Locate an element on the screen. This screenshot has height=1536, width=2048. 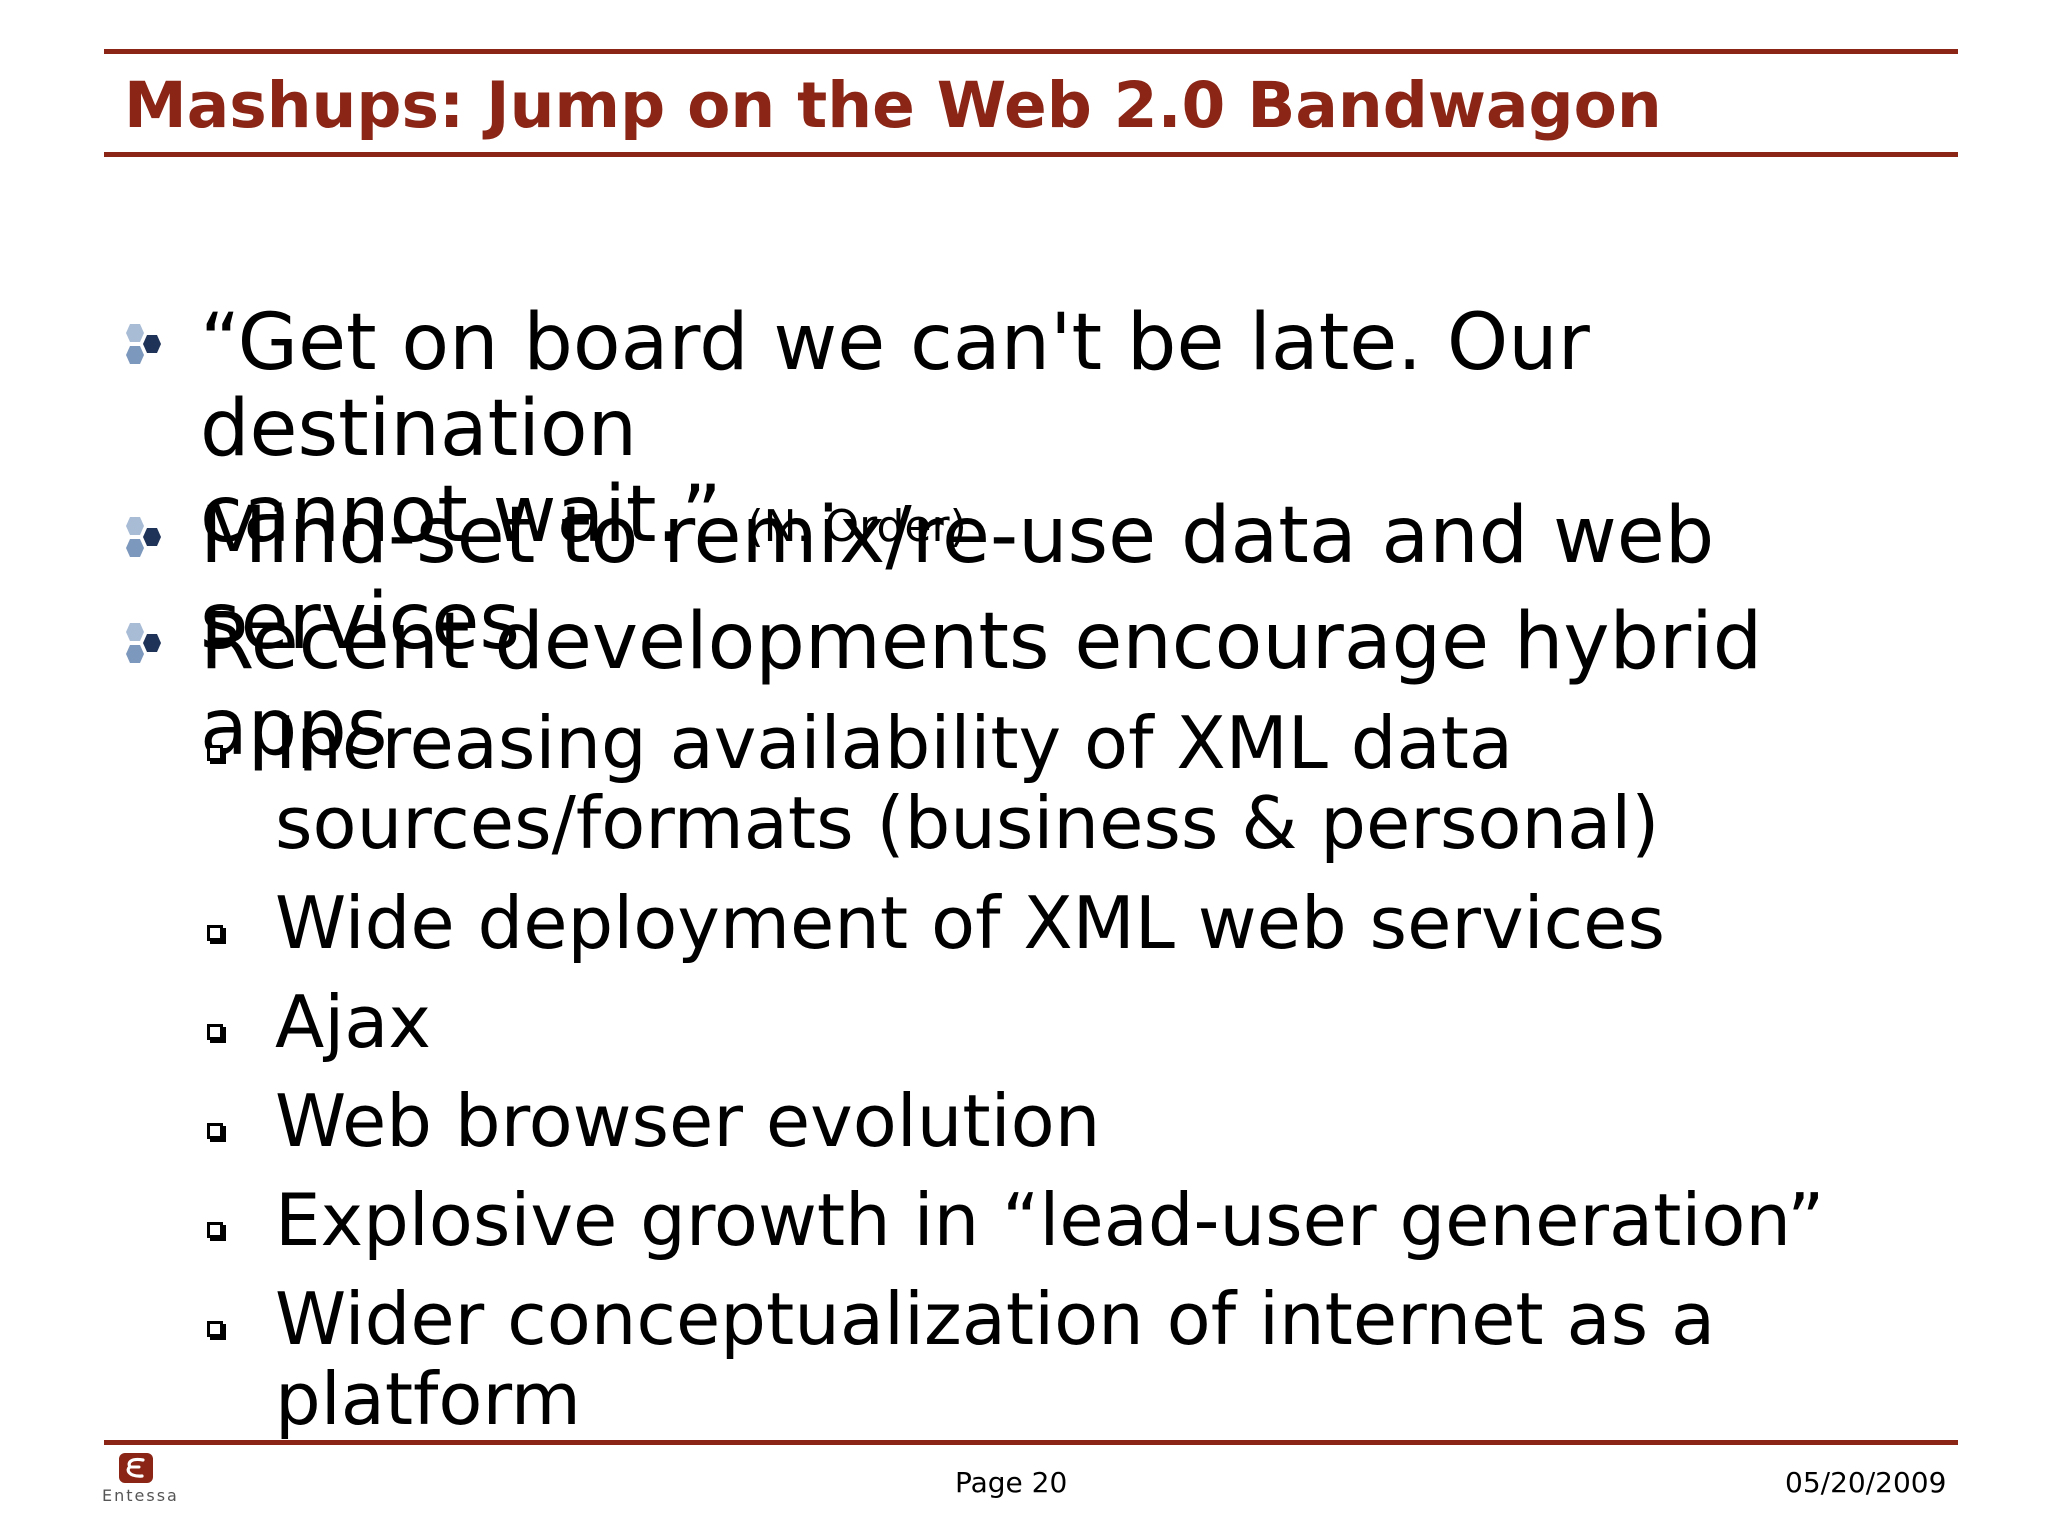
title-bottom-rule is located at coordinates (1031, 154).